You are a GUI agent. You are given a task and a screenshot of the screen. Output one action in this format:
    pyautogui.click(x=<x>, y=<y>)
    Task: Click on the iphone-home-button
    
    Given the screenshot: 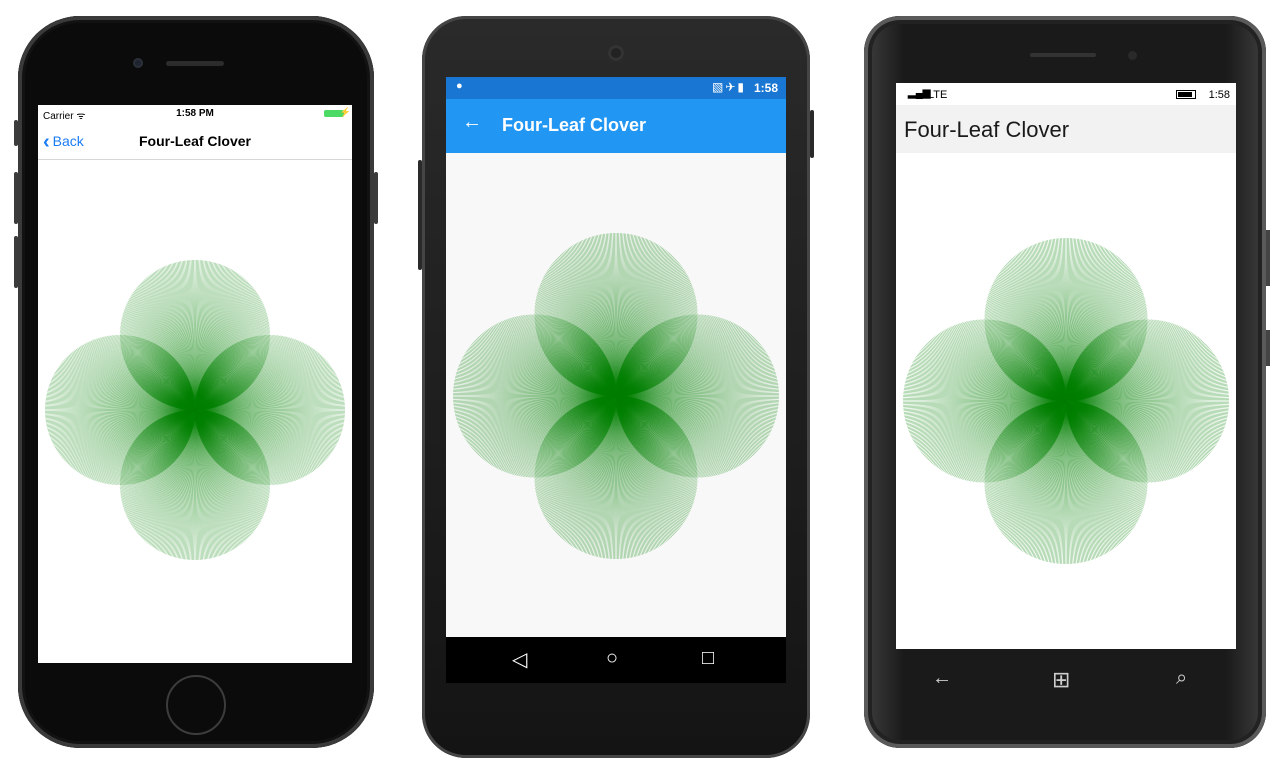 What is the action you would take?
    pyautogui.click(x=196, y=705)
    